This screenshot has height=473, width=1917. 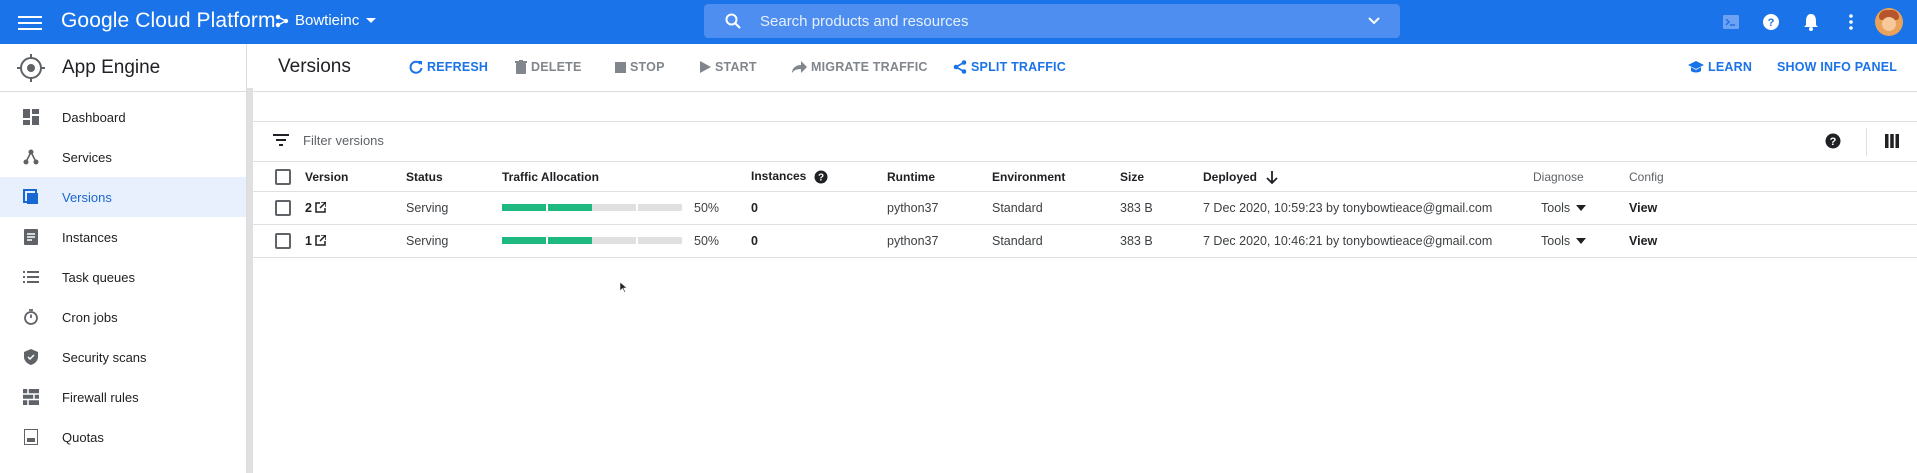 I want to click on sidebar-item-task-queues: Task queues, so click(x=123, y=277).